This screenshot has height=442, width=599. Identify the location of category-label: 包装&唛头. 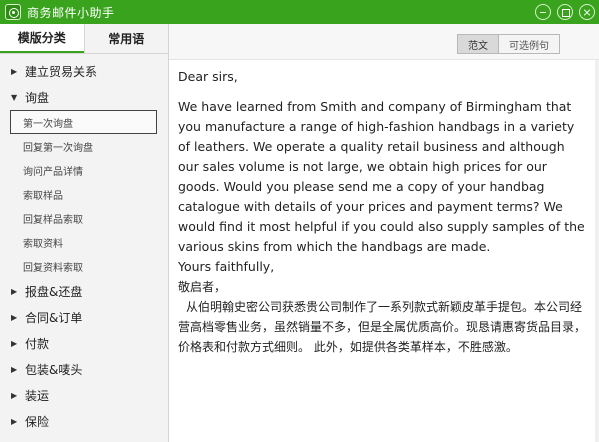
(54, 369).